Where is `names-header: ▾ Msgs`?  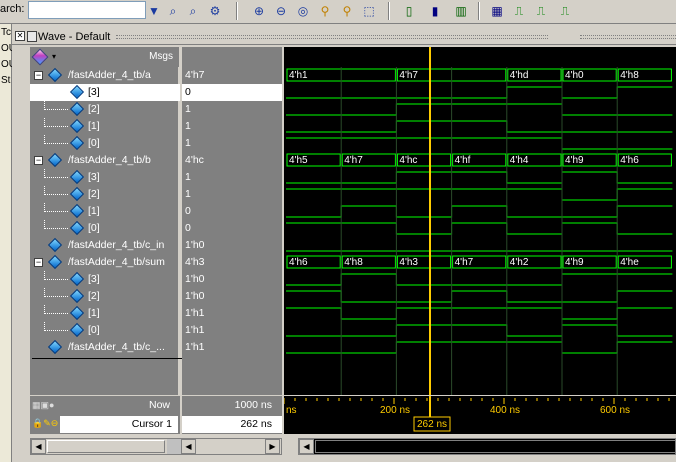 names-header: ▾ Msgs is located at coordinates (105, 57).